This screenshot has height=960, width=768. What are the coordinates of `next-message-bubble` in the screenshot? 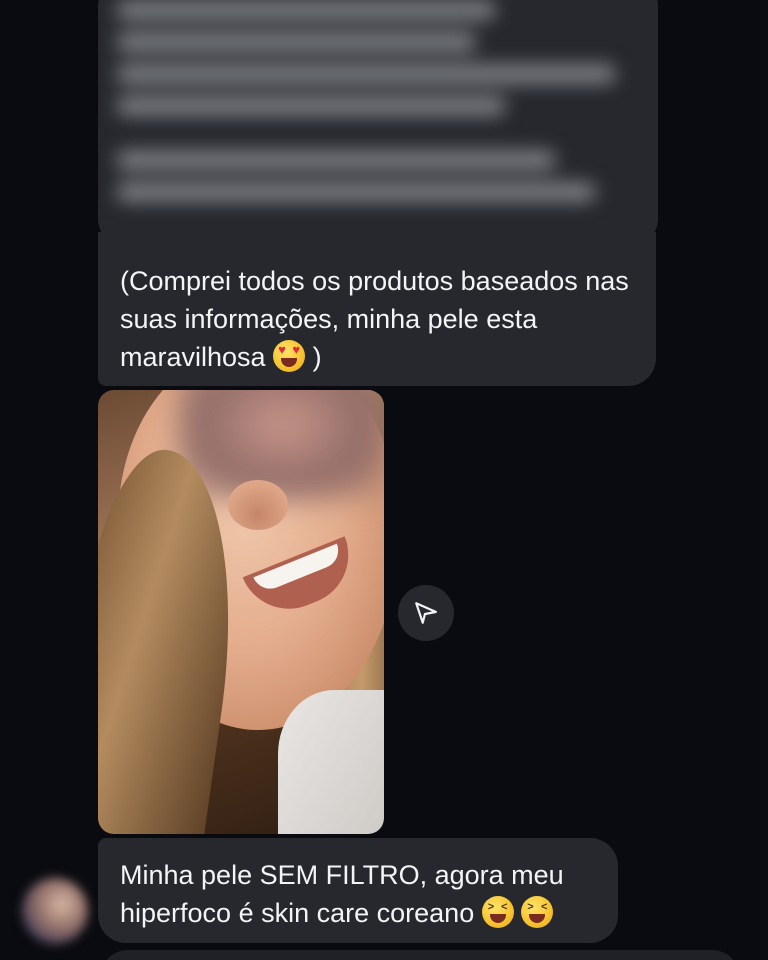 It's located at (420, 955).